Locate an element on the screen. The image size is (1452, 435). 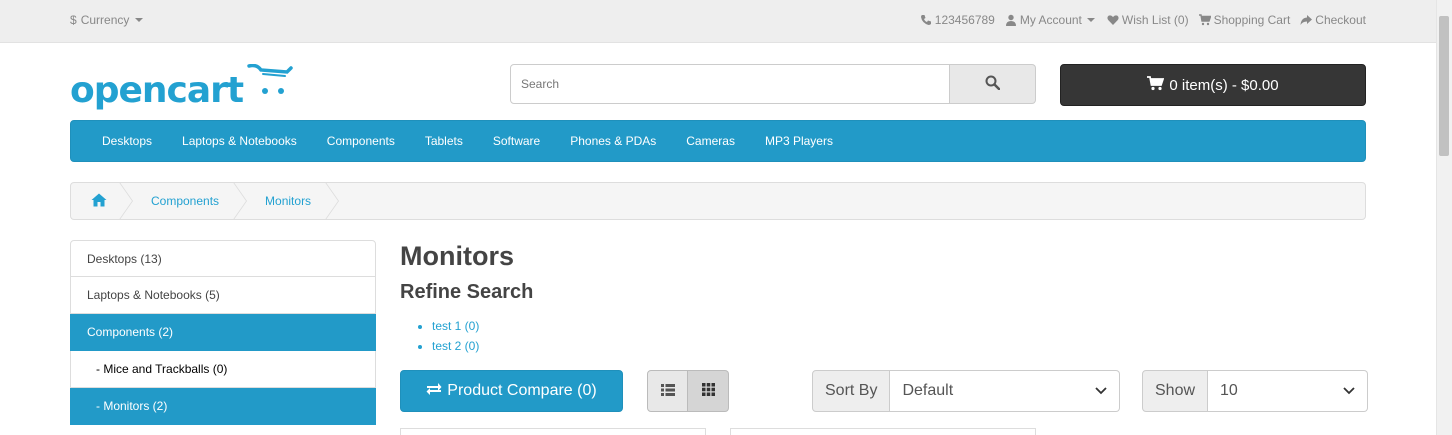
cart-button: 0 item(s) - $0.00 is located at coordinates (1213, 85).